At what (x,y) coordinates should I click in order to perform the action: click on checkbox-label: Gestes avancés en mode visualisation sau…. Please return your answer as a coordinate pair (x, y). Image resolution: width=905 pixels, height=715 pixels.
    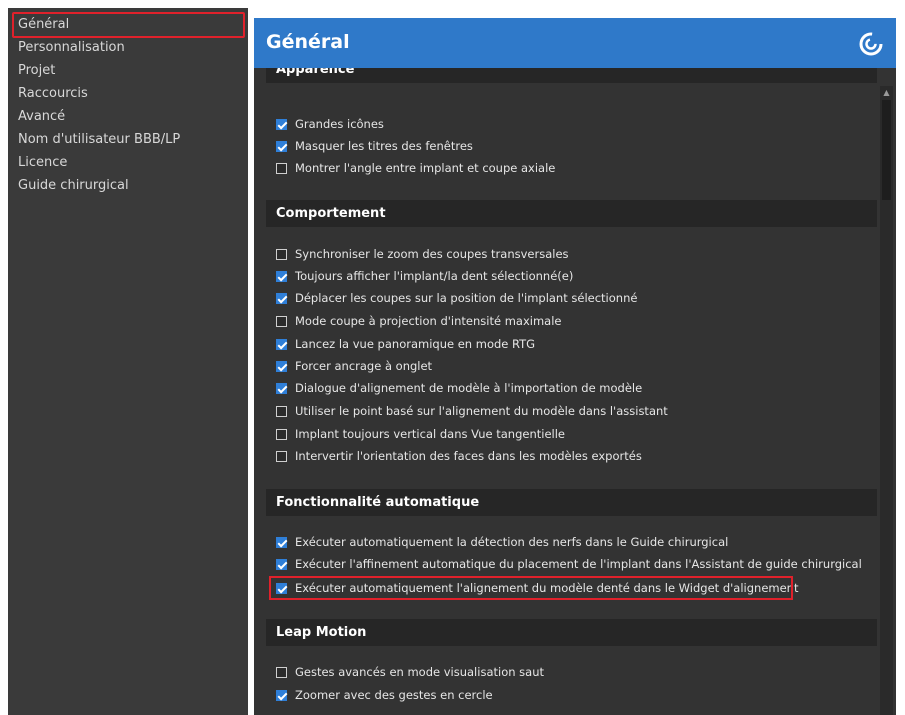
    Looking at the image, I should click on (420, 672).